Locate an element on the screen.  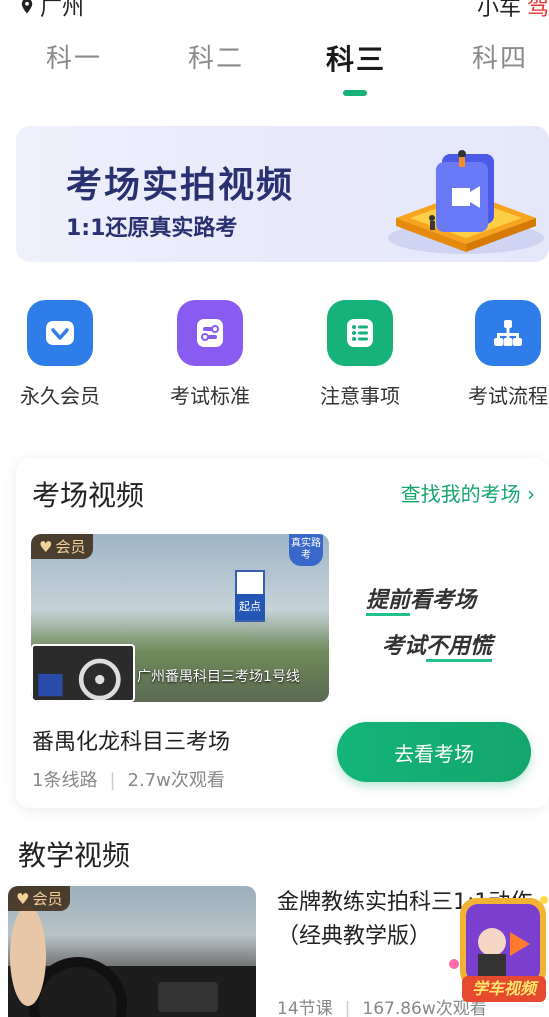
flowchart-icon is located at coordinates (508, 333).